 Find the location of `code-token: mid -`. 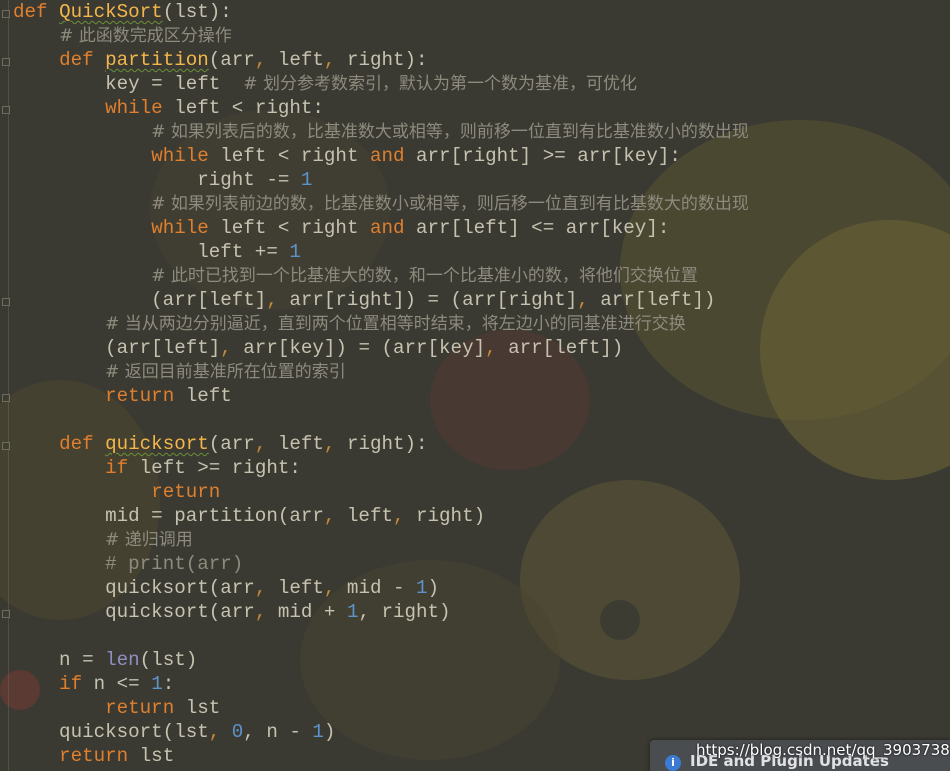

code-token: mid - is located at coordinates (376, 588).